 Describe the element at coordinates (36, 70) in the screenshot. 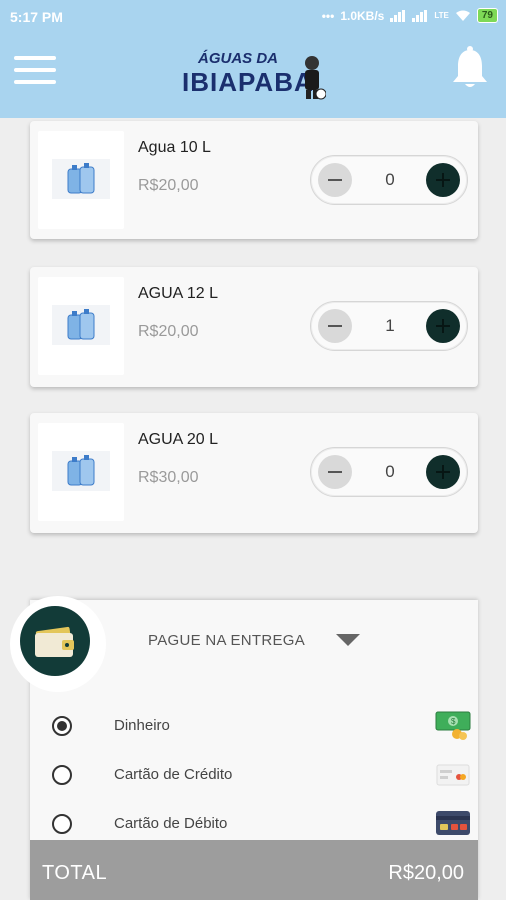

I see `hamburger-menu-button` at that location.